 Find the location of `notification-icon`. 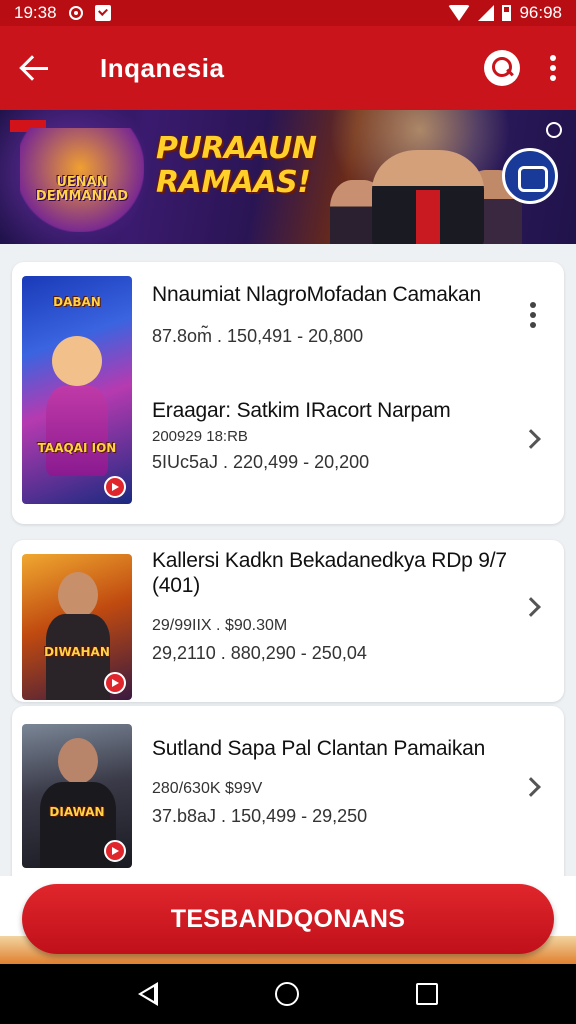

notification-icon is located at coordinates (75, 13).